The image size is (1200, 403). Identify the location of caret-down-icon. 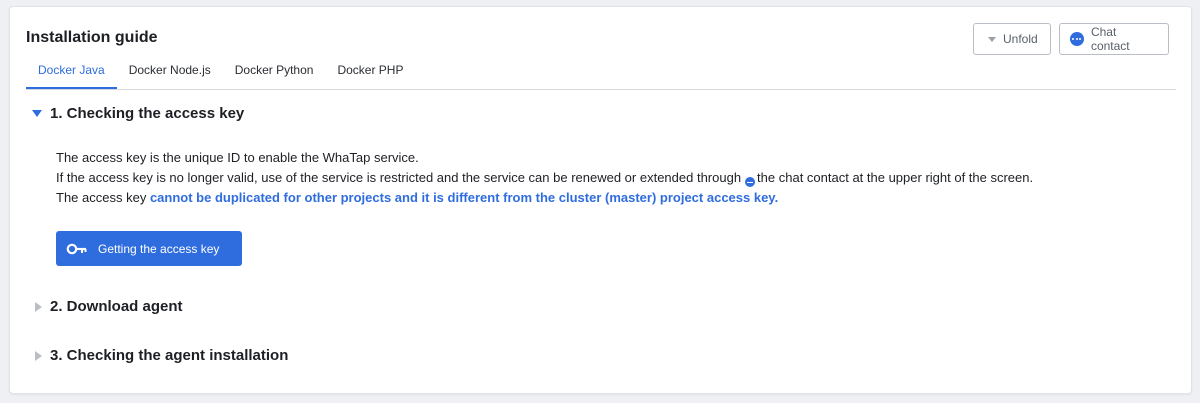
(992, 39).